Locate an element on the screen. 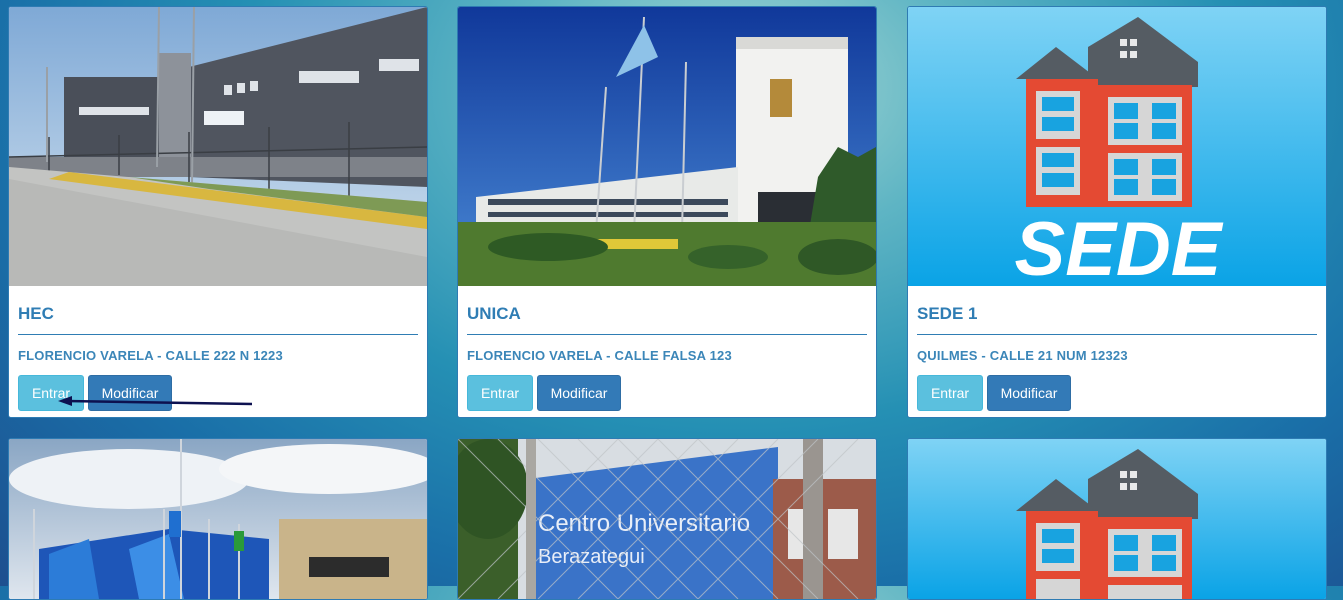 The width and height of the screenshot is (1343, 600). centro-universitario-berazategui-photo: Centro Universitario Berazategui is located at coordinates (667, 519).